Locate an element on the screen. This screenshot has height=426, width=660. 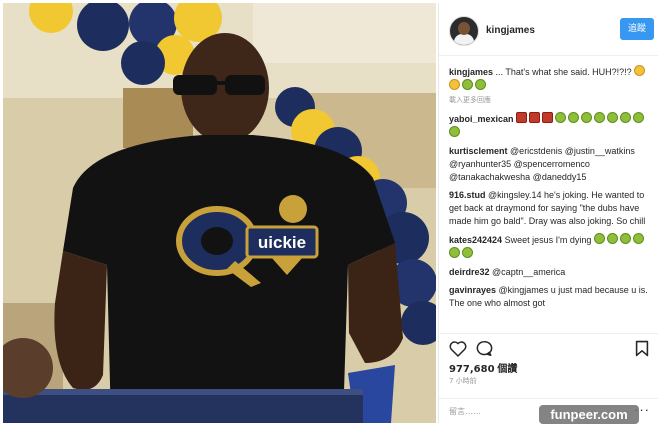
comment-item: yaboi_mexican is located at coordinates (551, 126).